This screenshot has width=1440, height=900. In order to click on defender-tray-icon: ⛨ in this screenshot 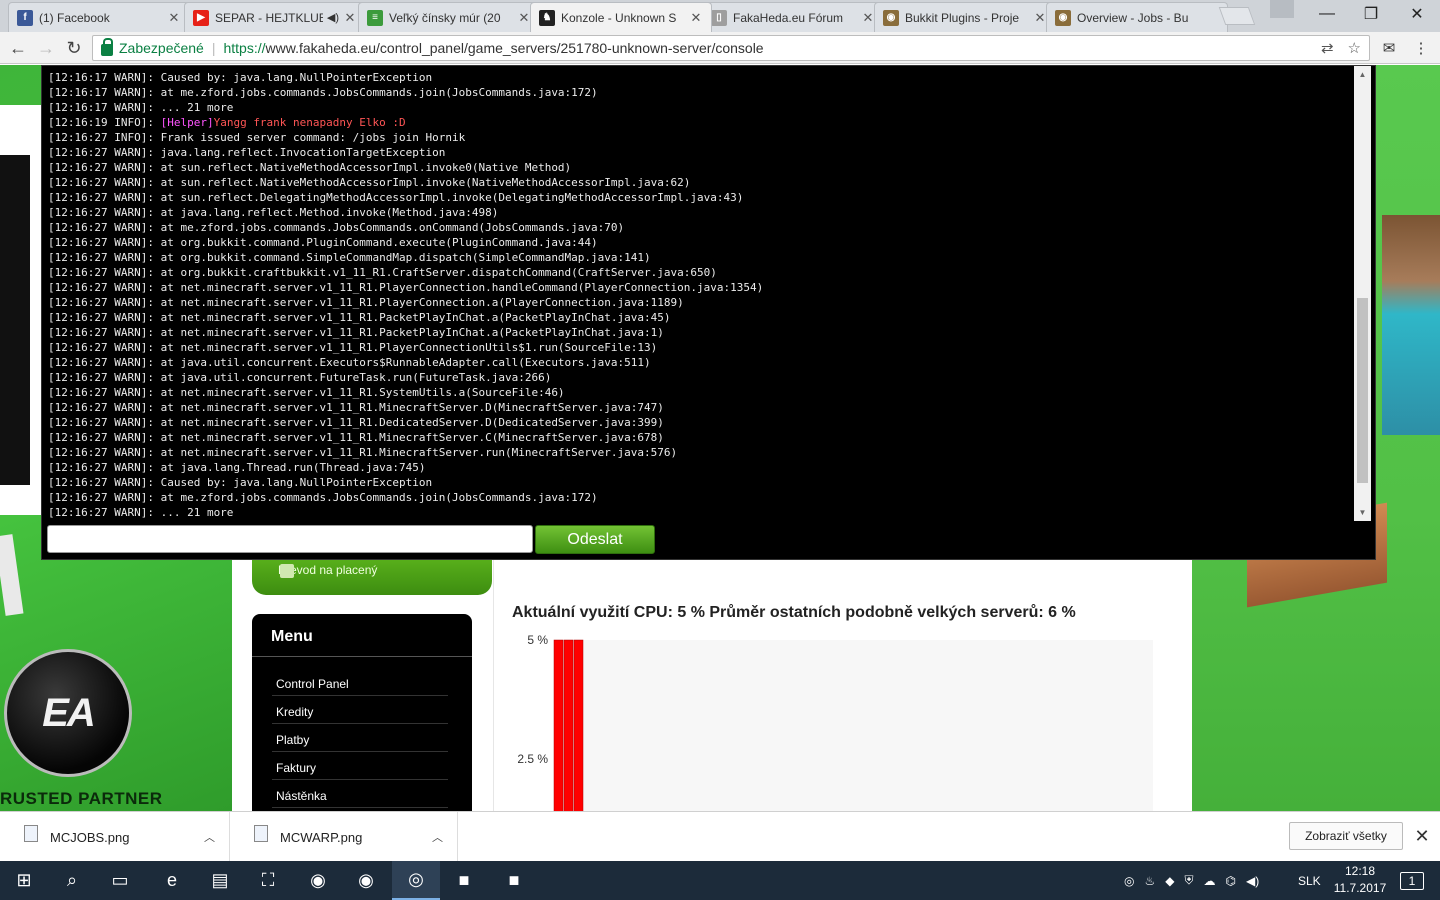, I will do `click(1188, 880)`.